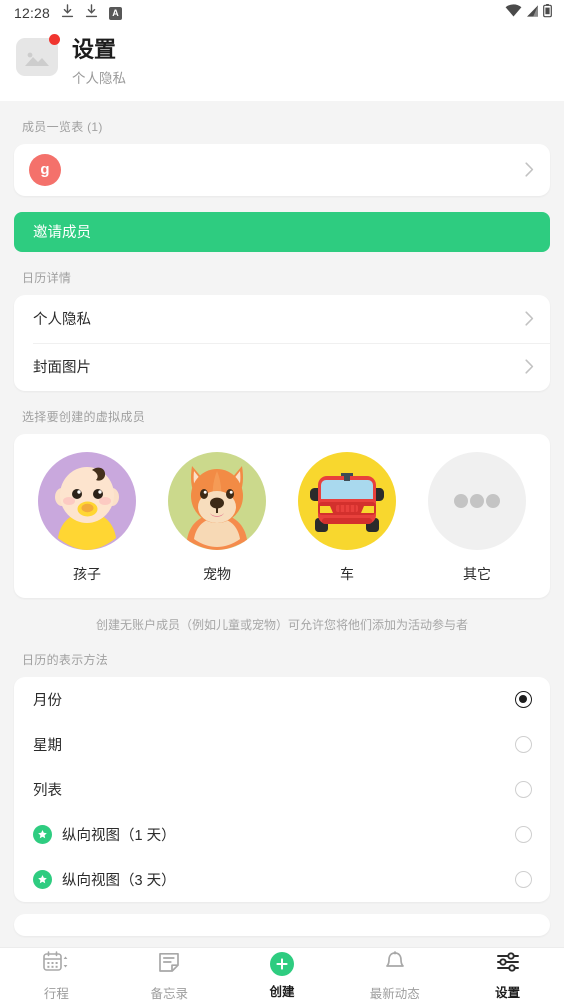  I want to click on car-avatar-icon, so click(347, 500).